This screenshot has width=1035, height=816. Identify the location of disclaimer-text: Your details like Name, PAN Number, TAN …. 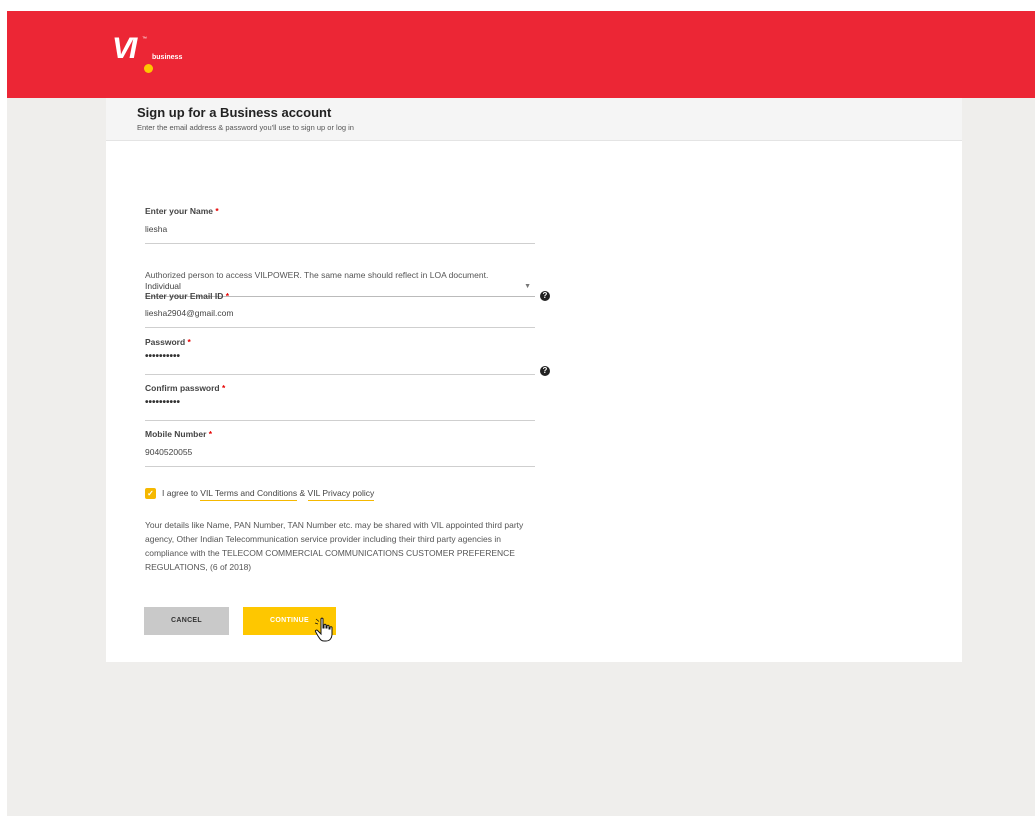
(334, 546).